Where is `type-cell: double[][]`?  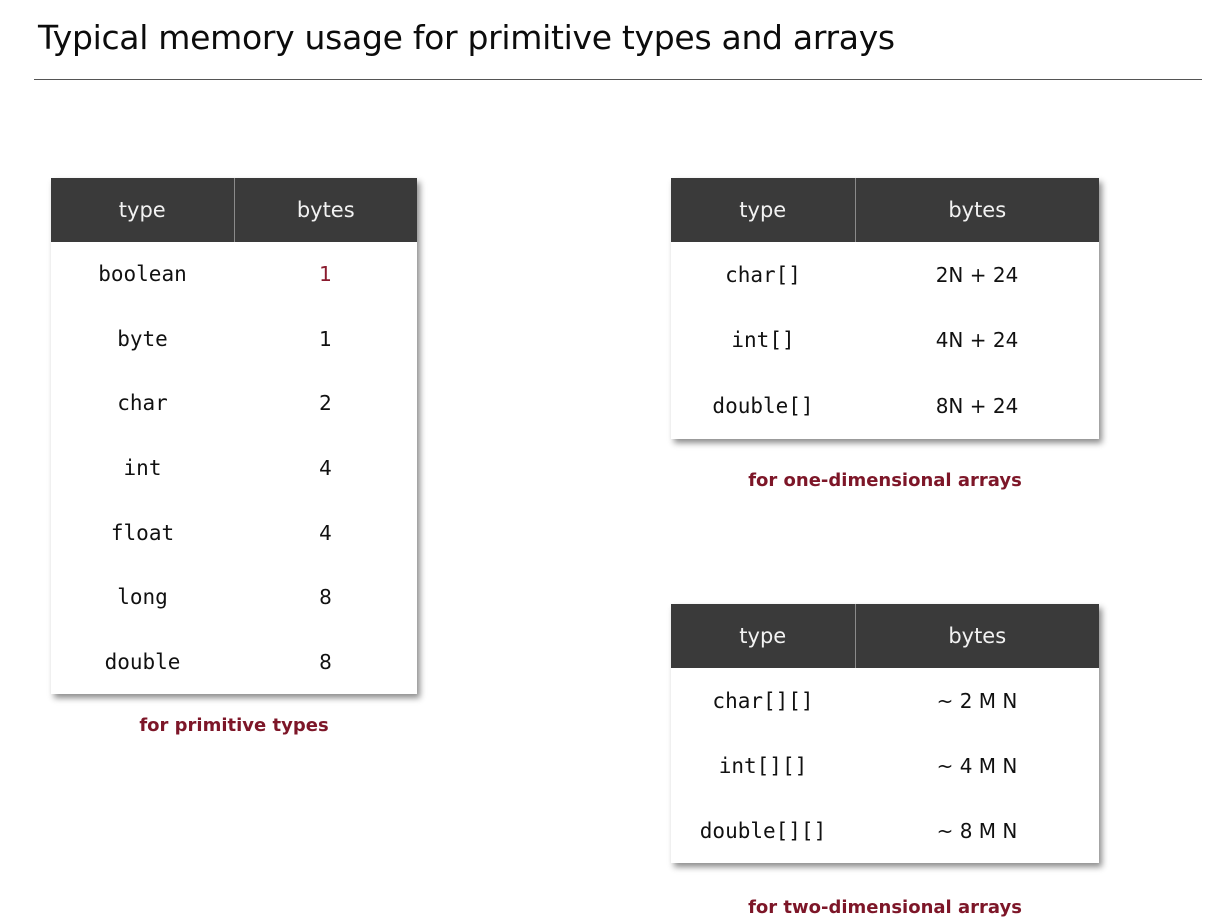
type-cell: double[][] is located at coordinates (763, 830).